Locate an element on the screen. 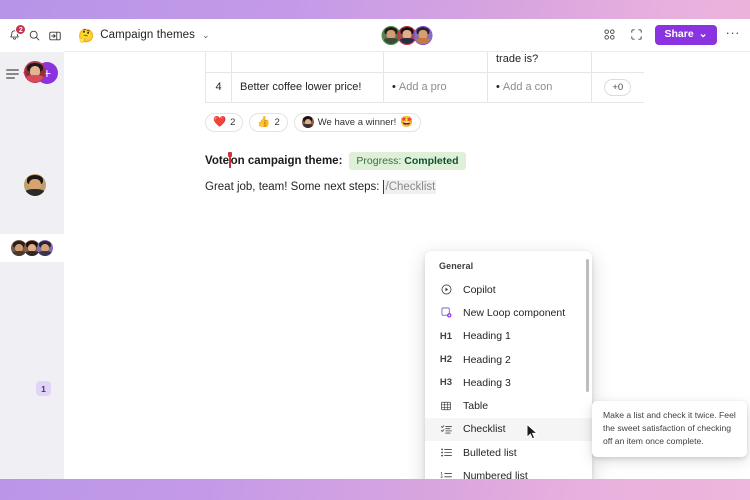 The image size is (750, 500). menu-item-new-loop-component: New Loop component is located at coordinates (508, 312).